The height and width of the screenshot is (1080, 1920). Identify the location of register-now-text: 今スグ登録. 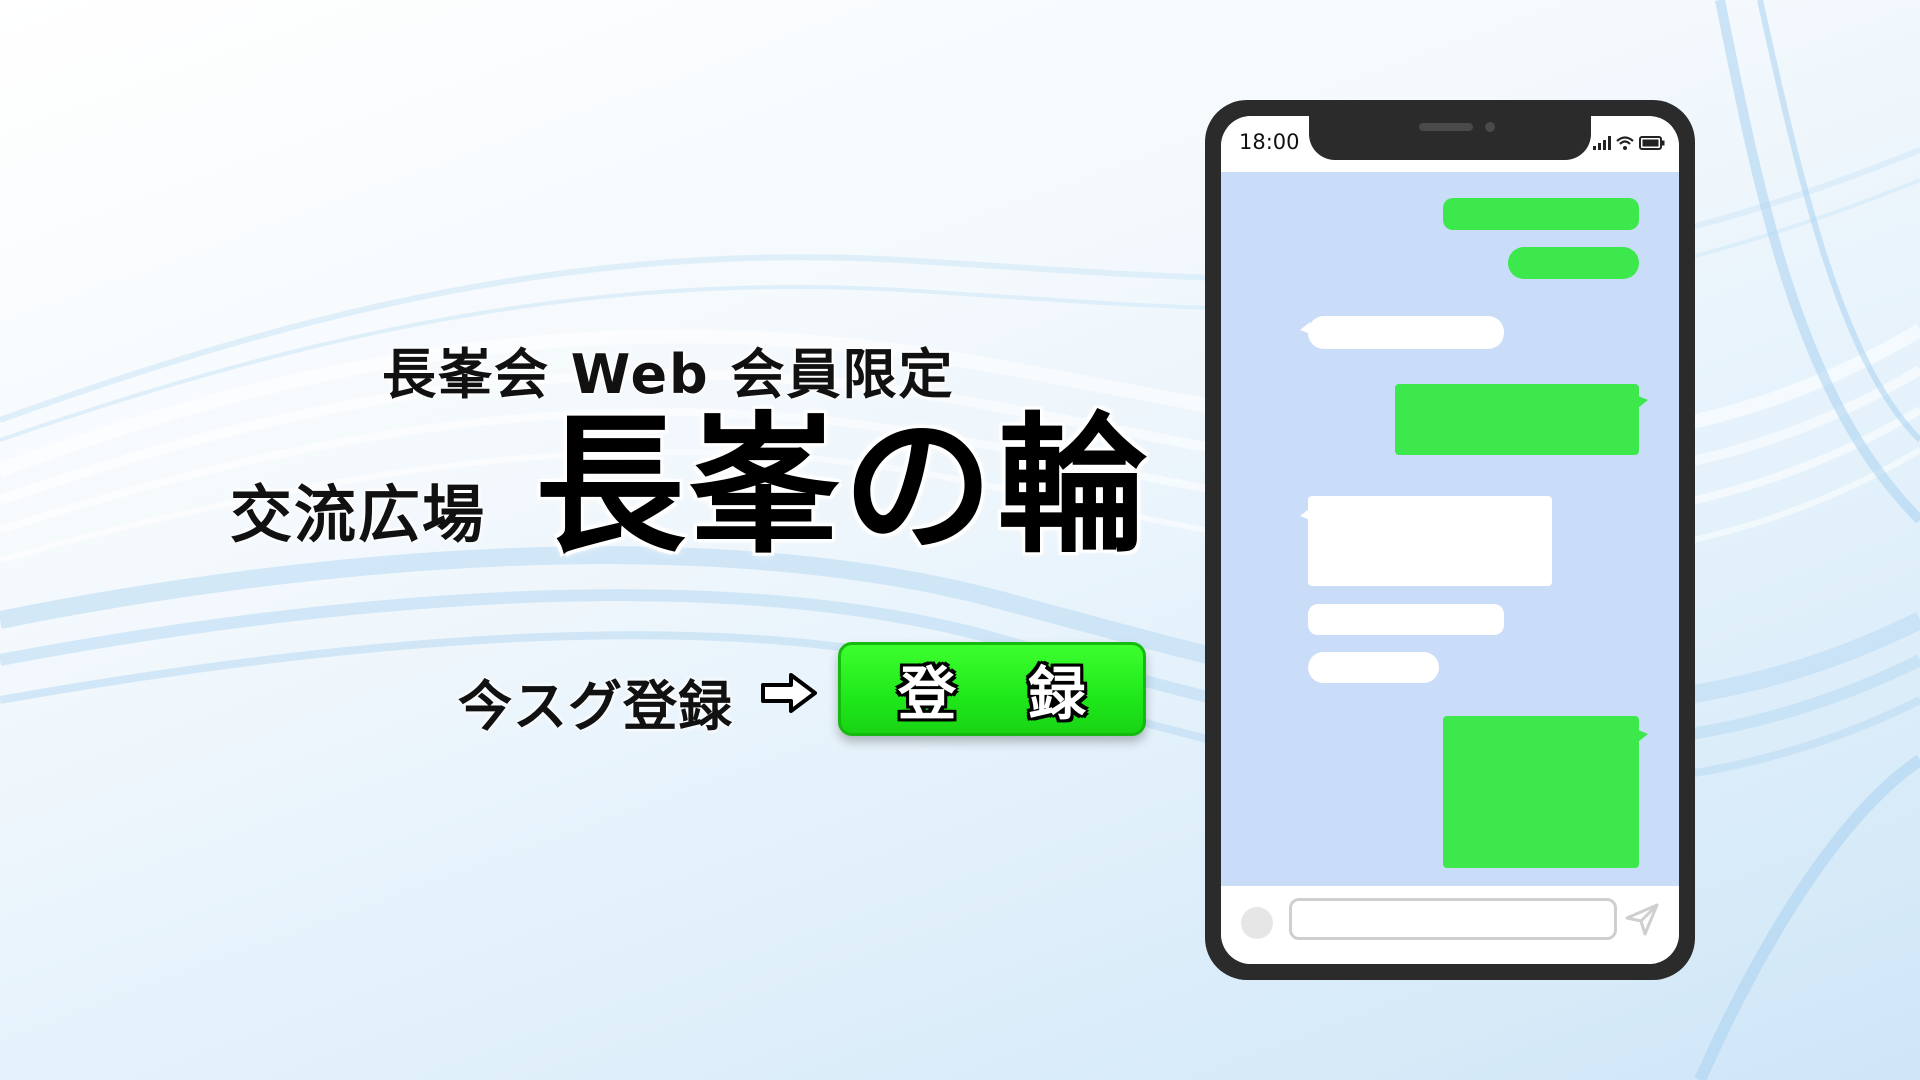
(595, 706).